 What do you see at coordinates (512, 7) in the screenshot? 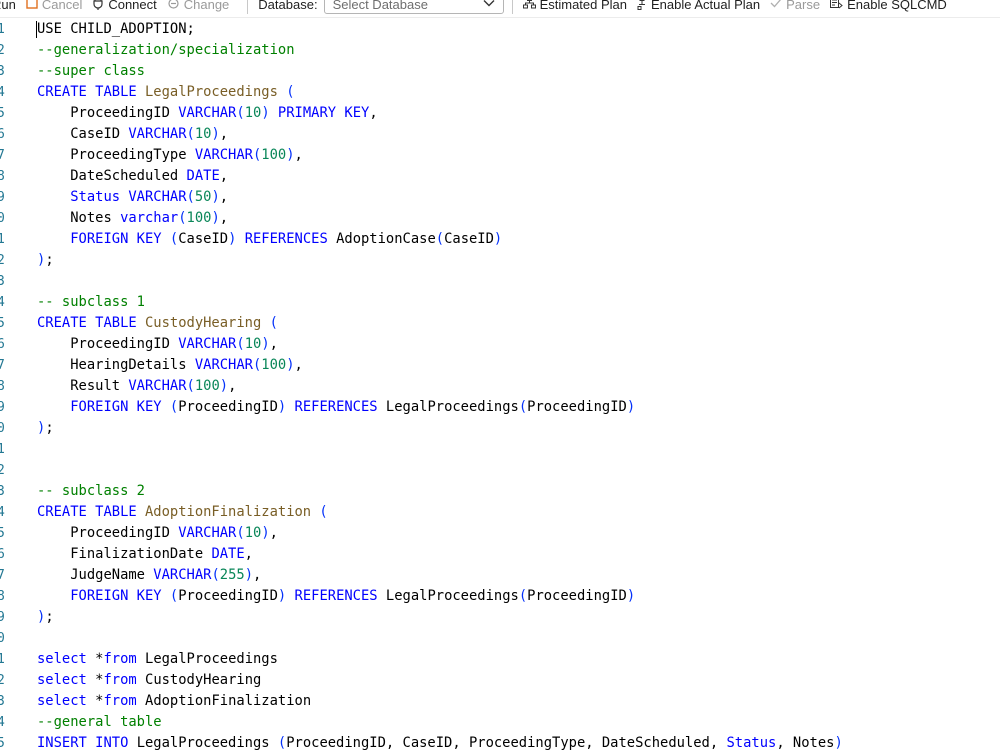
I see `toolbar-separator` at bounding box center [512, 7].